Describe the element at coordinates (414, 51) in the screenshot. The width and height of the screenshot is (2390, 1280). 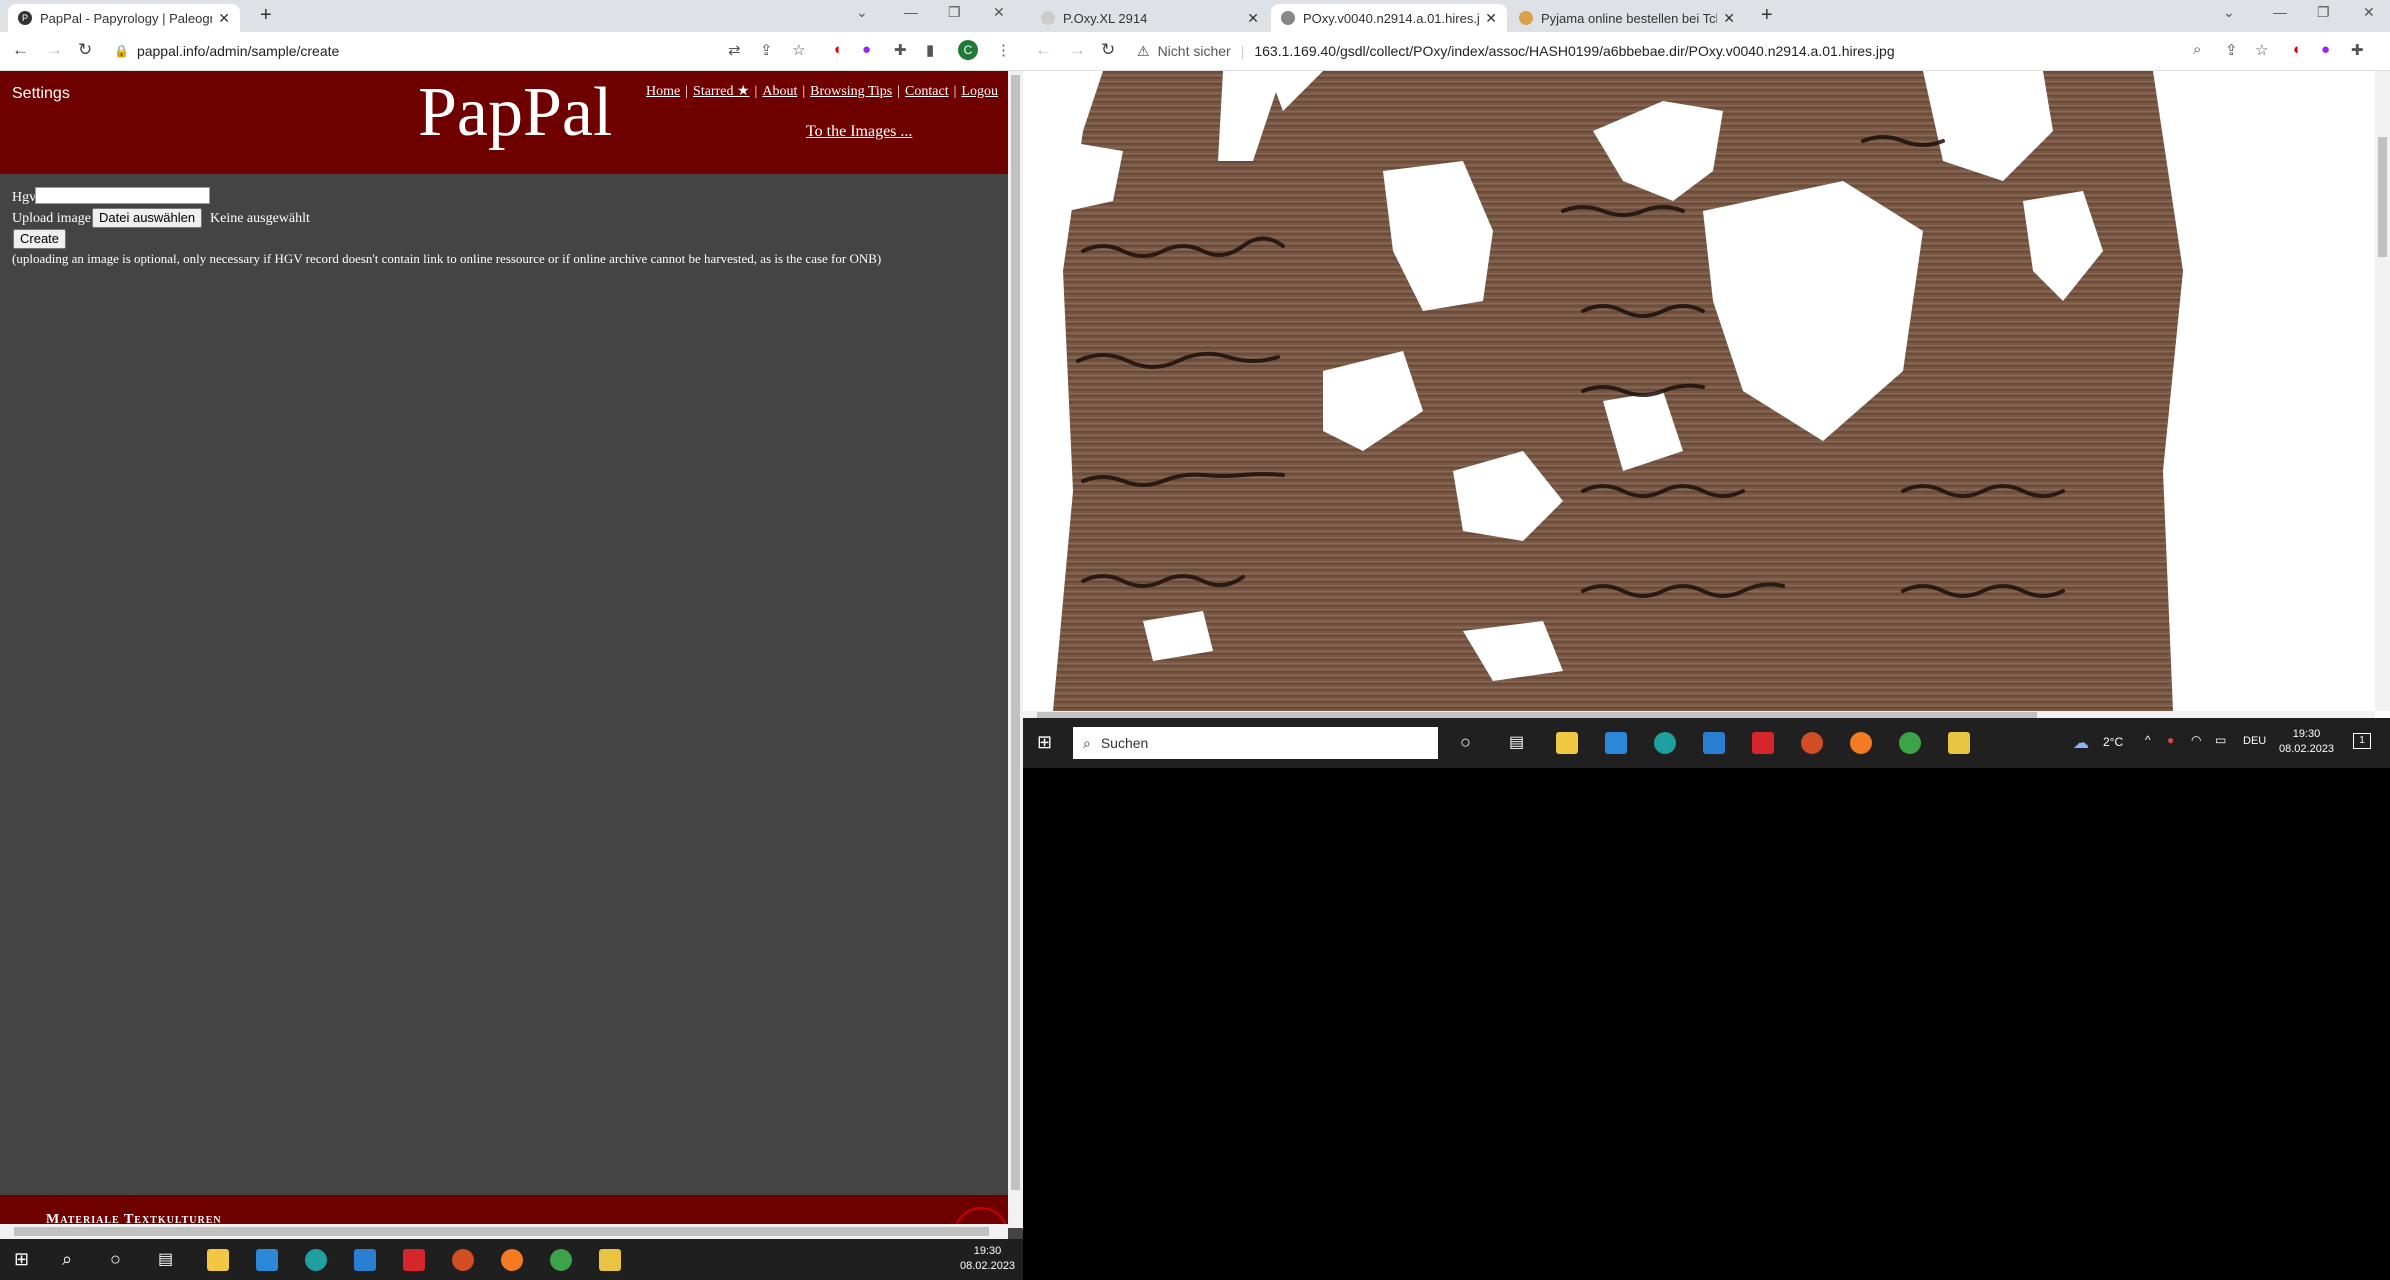
I see `address-bar: 🔒 pappal.info/admin/sample/create` at that location.